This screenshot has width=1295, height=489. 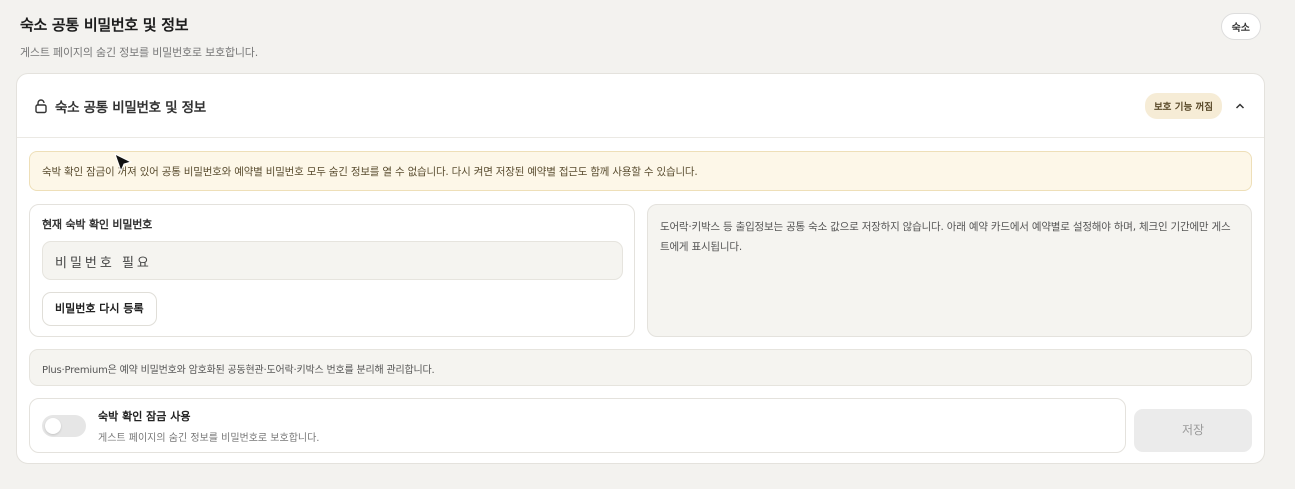 I want to click on property-badge: 숙소, so click(x=1240, y=26).